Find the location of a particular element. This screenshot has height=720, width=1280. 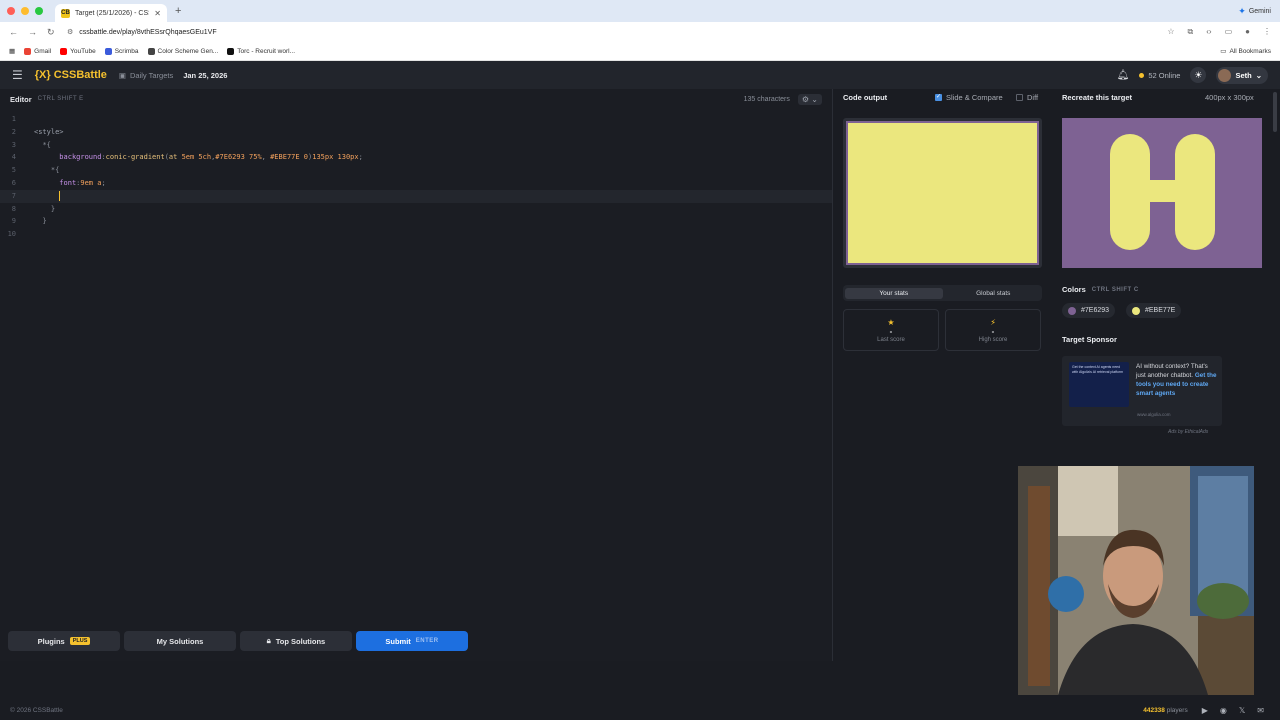

site-info-icon: ⚙ is located at coordinates (70, 32).